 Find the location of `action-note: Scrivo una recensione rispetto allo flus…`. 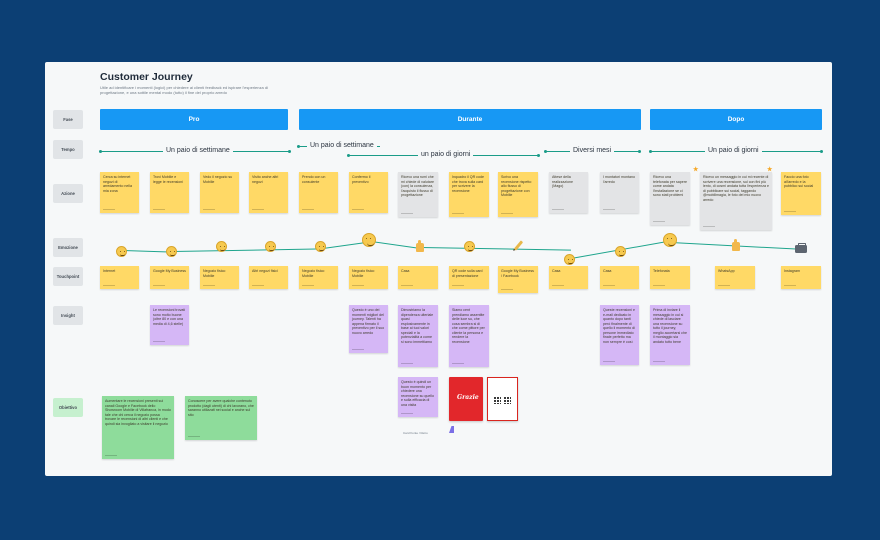

action-note: Scrivo una recensione rispetto allo flus… is located at coordinates (518, 194).